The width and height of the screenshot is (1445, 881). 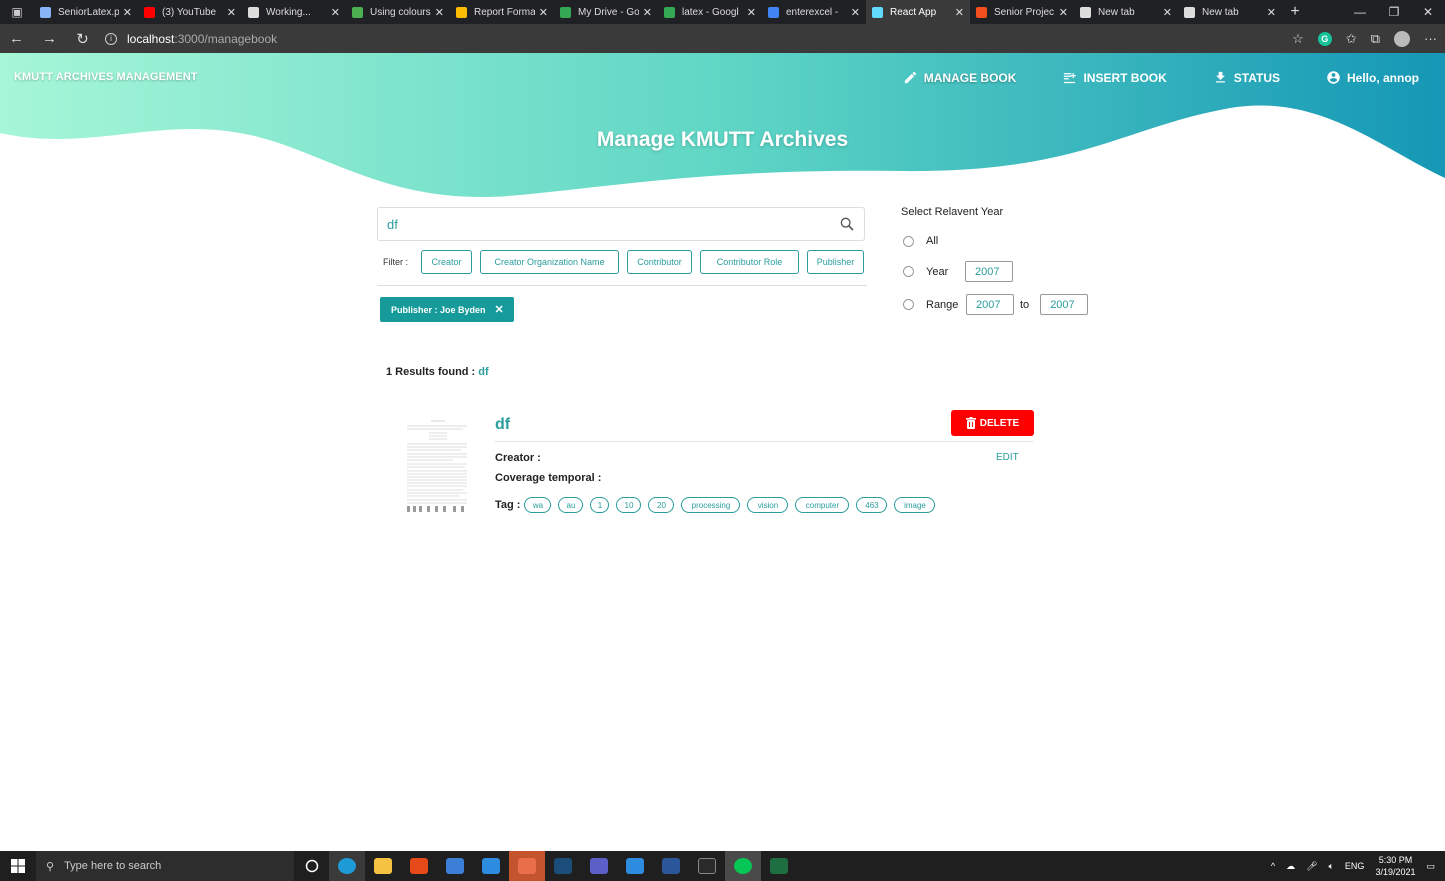 What do you see at coordinates (661, 505) in the screenshot?
I see `tag-chip: 20` at bounding box center [661, 505].